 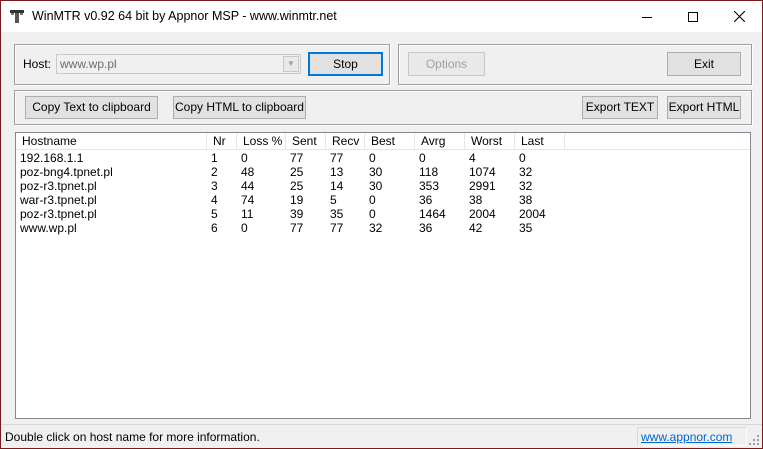 What do you see at coordinates (248, 172) in the screenshot?
I see `cell-loss: 48` at bounding box center [248, 172].